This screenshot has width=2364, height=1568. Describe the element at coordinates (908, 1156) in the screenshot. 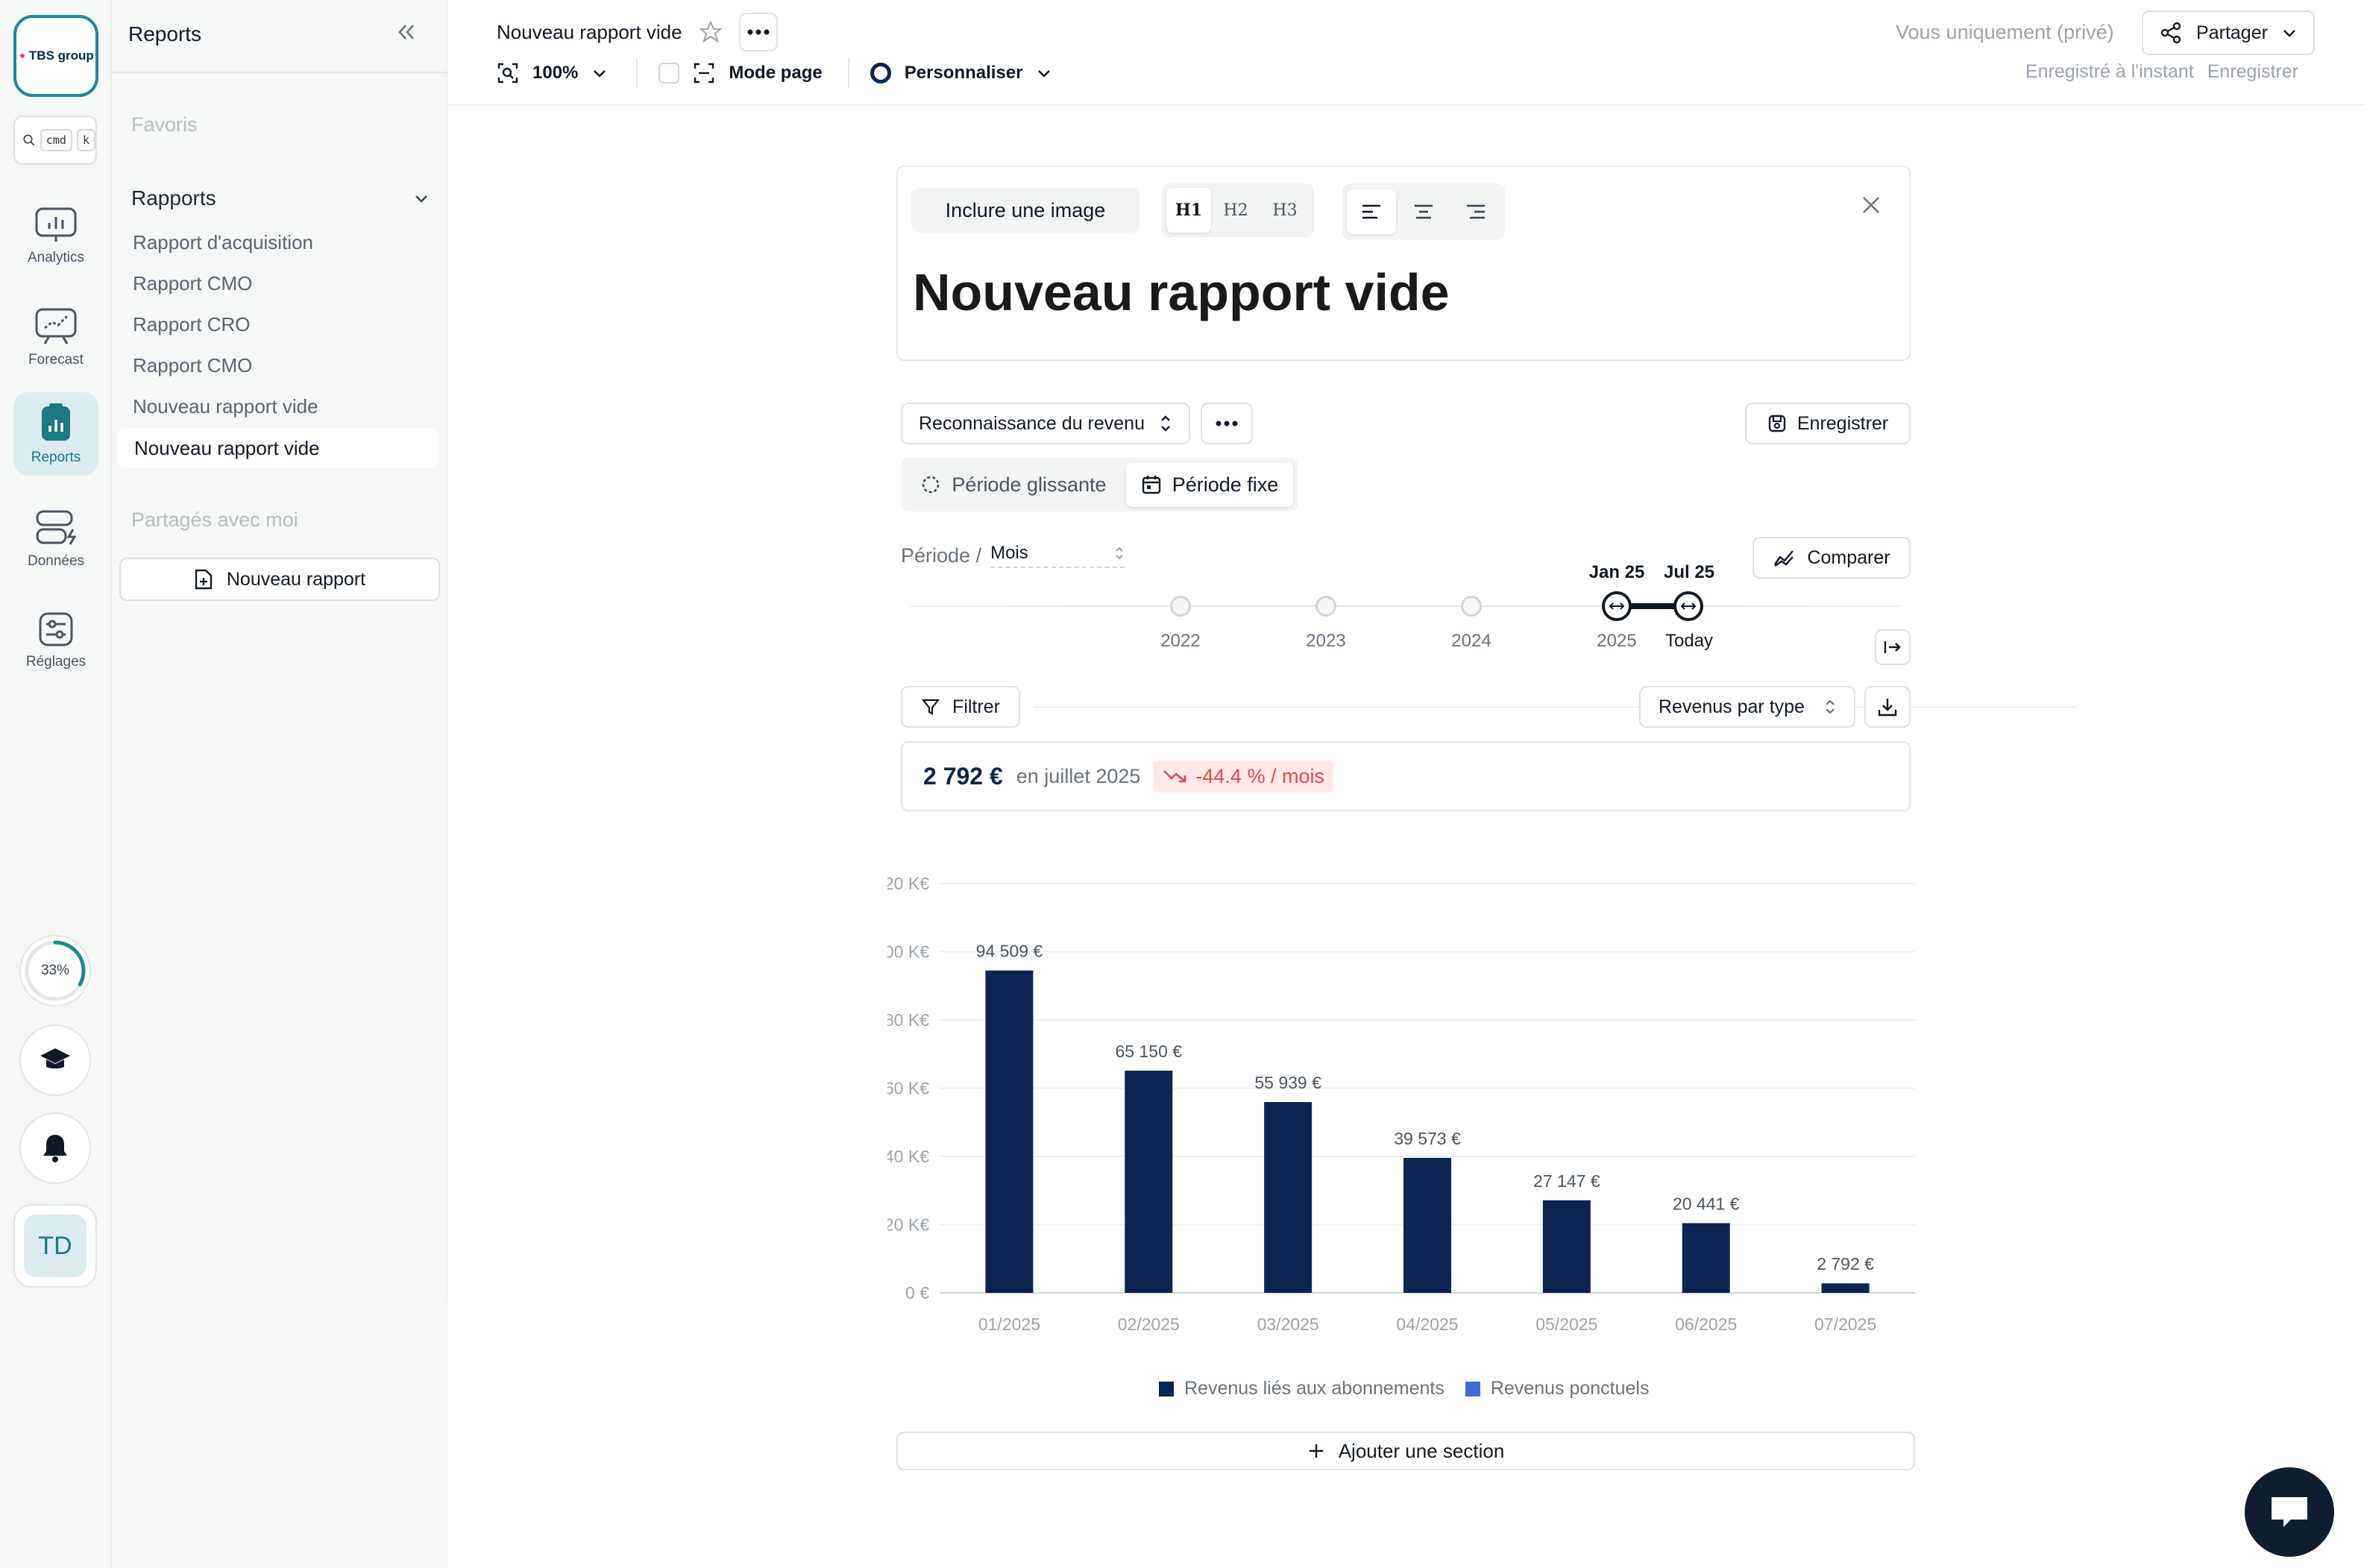

I see `y-tick-label: 40 K€` at that location.